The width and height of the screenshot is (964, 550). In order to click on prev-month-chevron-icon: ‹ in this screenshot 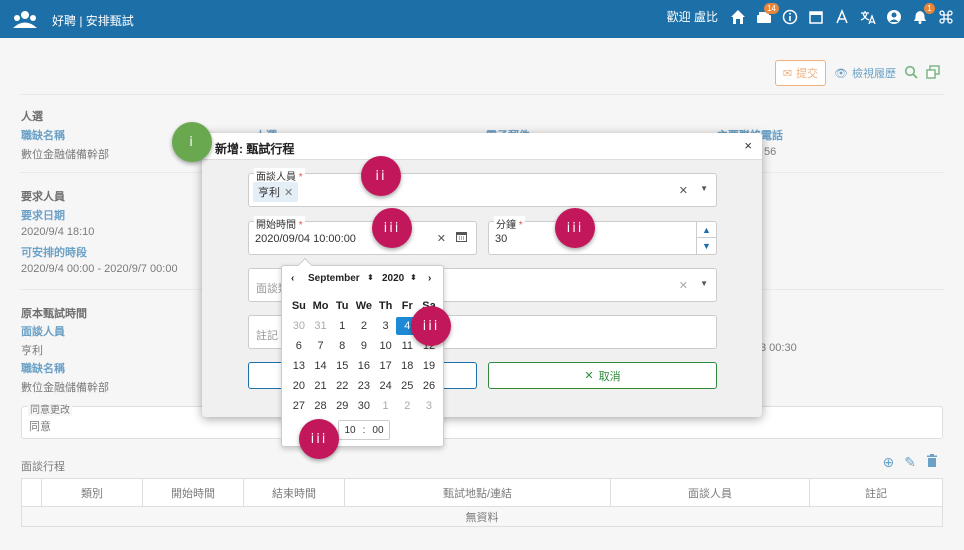, I will do `click(292, 278)`.